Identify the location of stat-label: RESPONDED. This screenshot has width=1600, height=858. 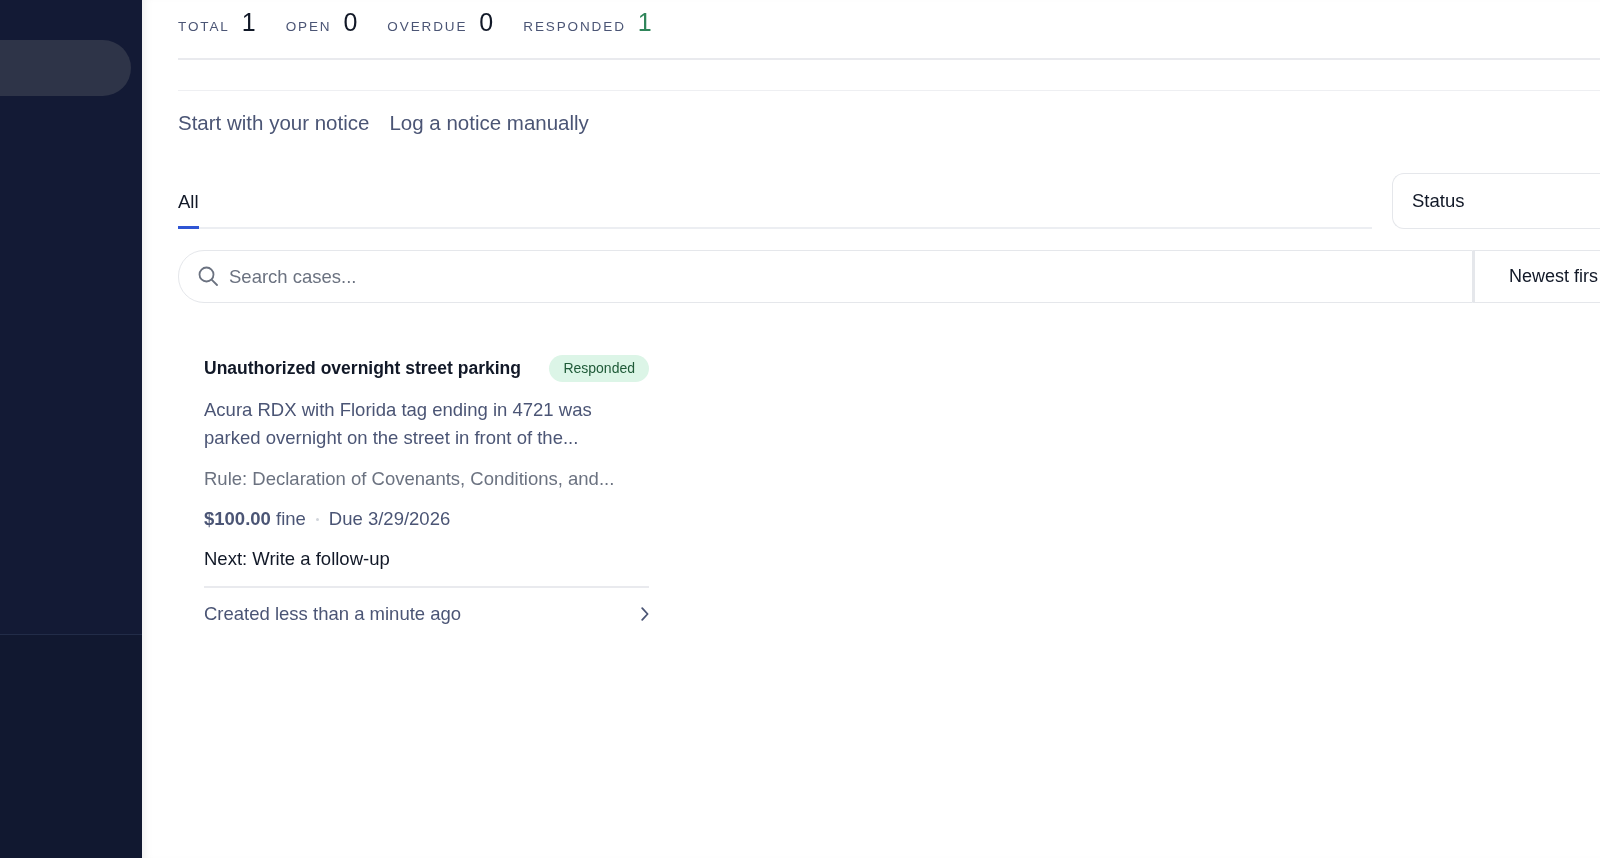
(574, 27).